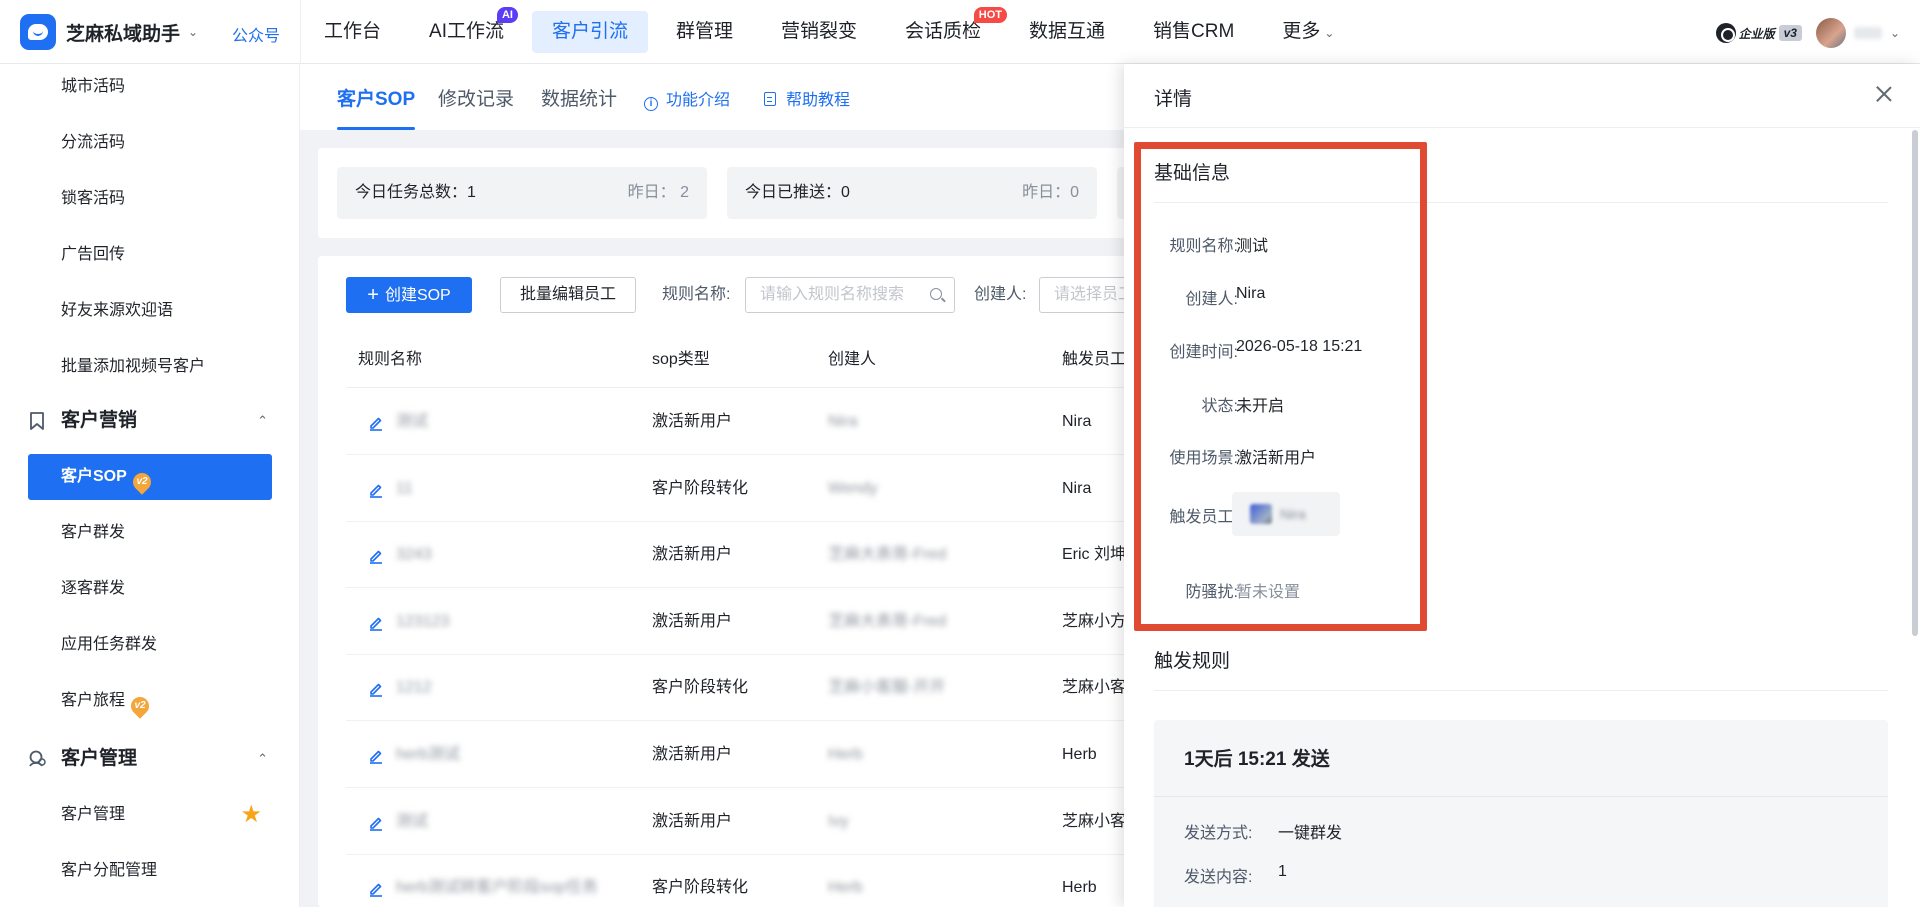 Image resolution: width=1920 pixels, height=907 pixels. What do you see at coordinates (476, 99) in the screenshot?
I see `tab-label: 修改记录` at bounding box center [476, 99].